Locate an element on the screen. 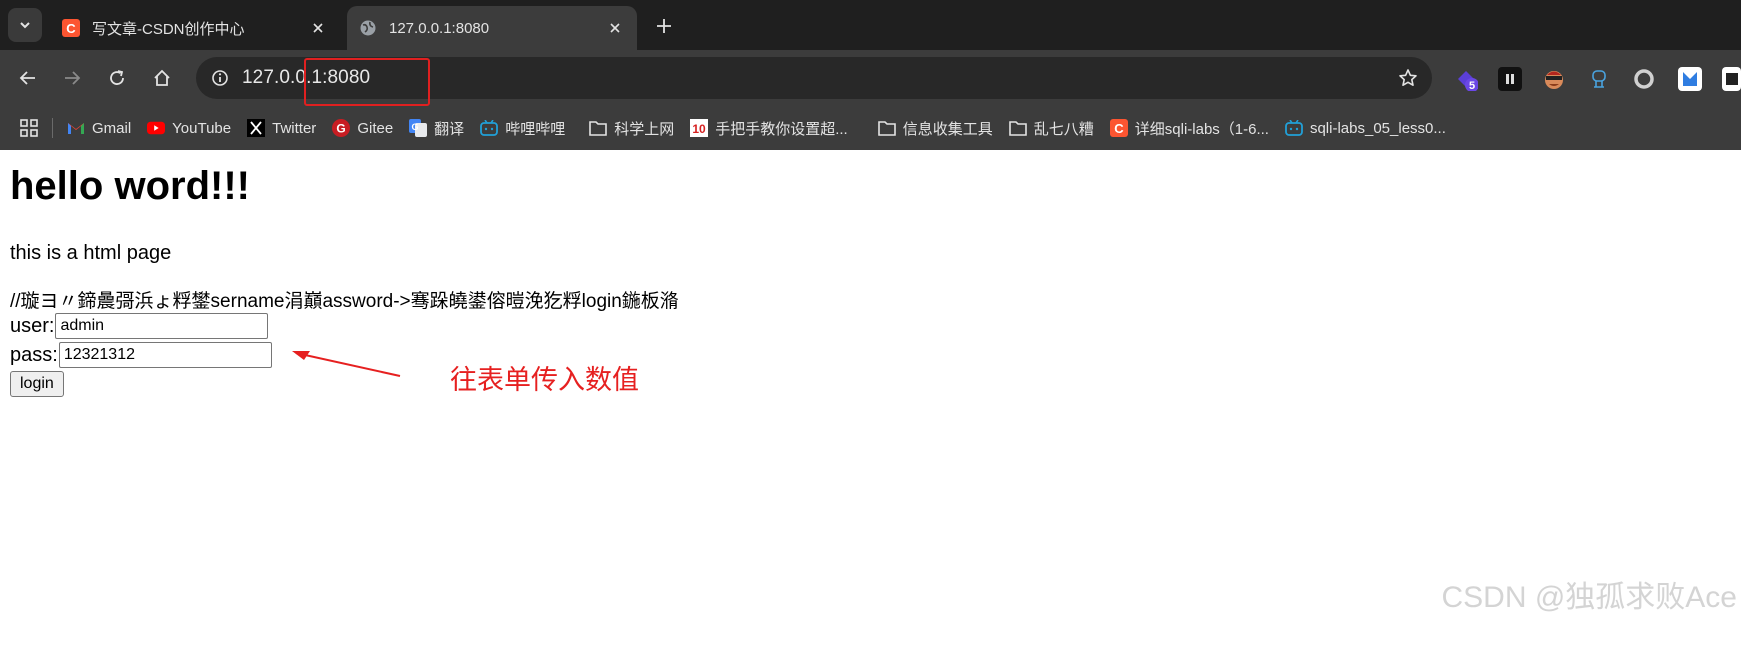  tab-search-button is located at coordinates (25, 25).